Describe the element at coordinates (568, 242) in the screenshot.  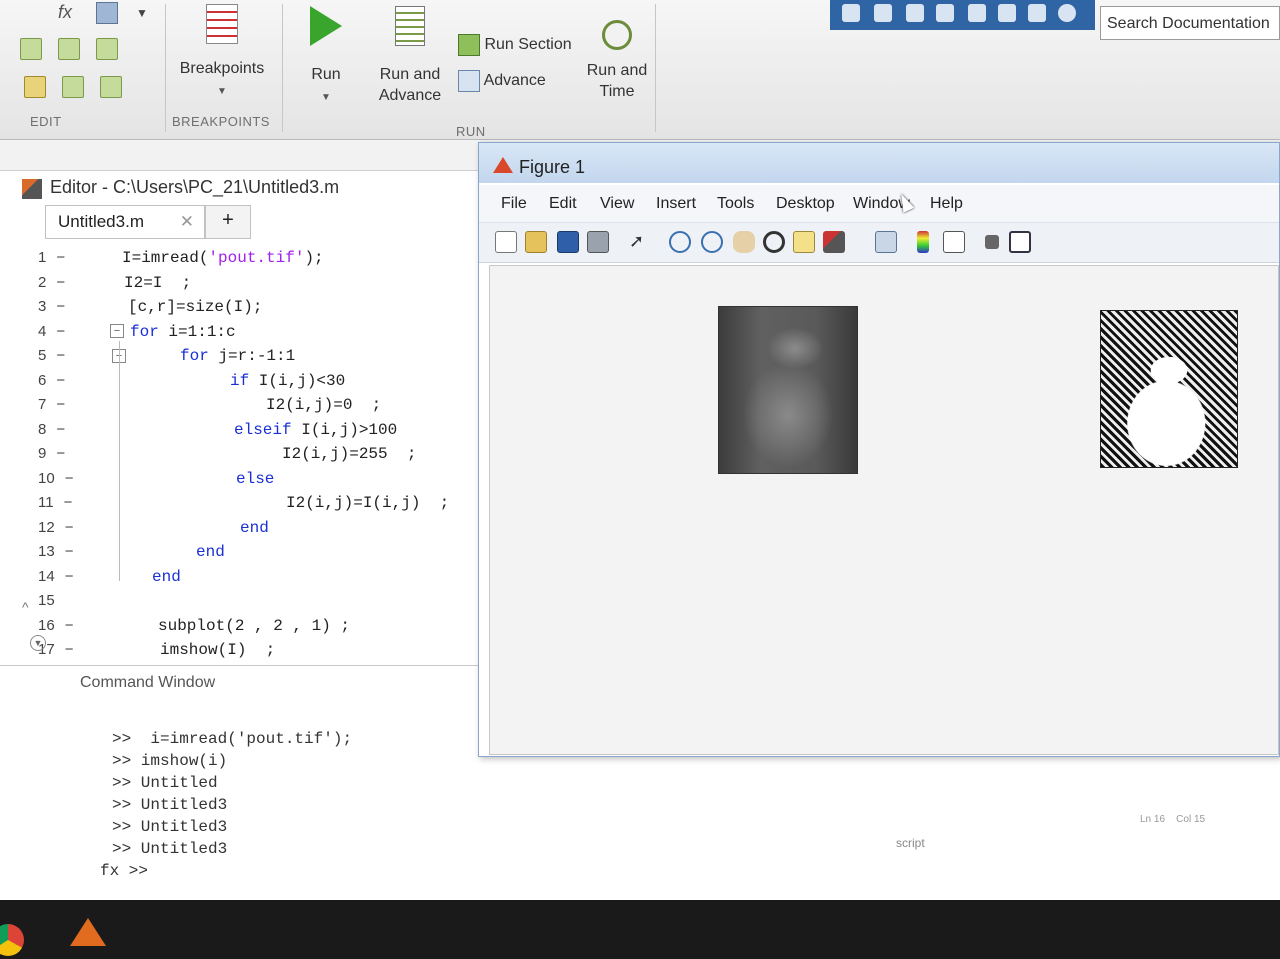
I see `save-figure-icon` at that location.